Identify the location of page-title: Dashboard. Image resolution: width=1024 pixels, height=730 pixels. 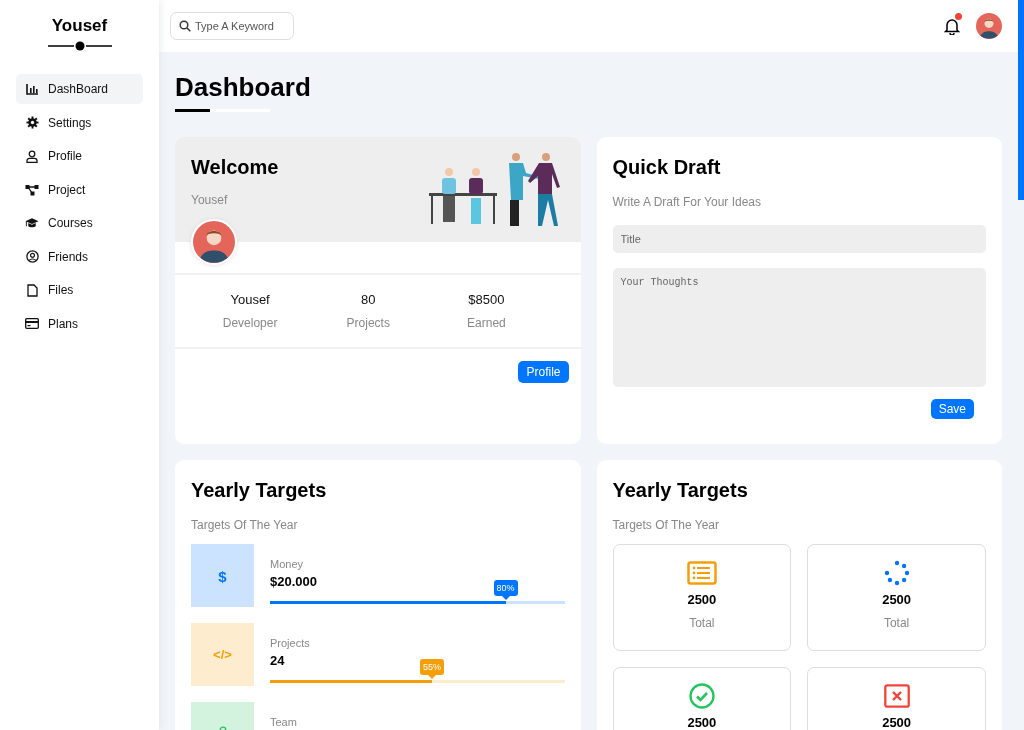
(243, 87).